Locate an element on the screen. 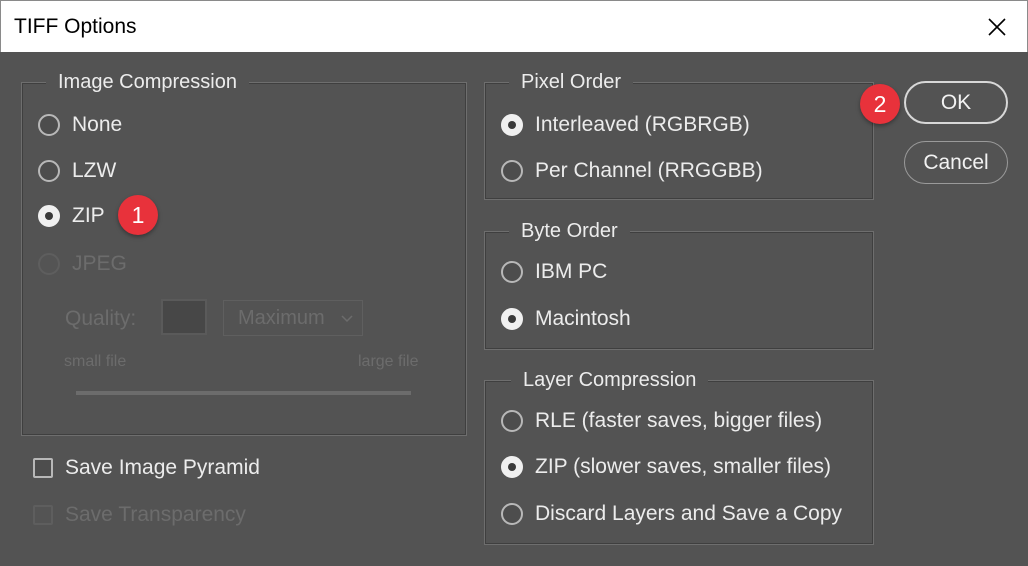 The height and width of the screenshot is (566, 1028). cancel-button-label: Cancel is located at coordinates (956, 162).